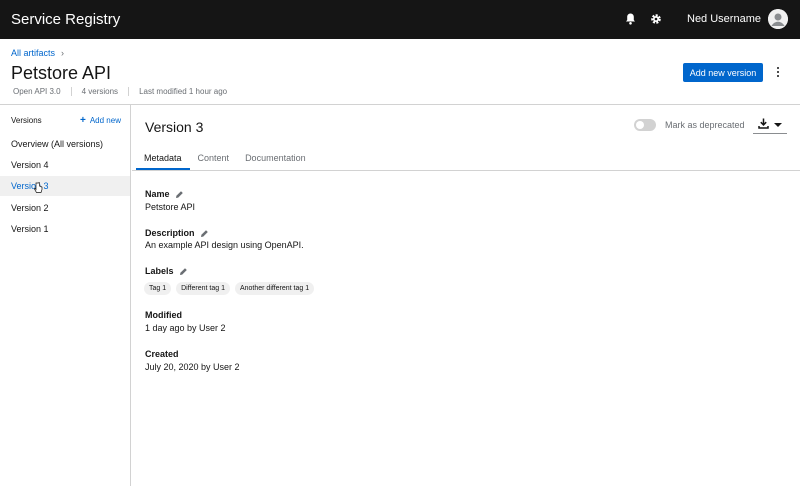  Describe the element at coordinates (159, 271) in the screenshot. I see `labels-label-text: Labels` at that location.